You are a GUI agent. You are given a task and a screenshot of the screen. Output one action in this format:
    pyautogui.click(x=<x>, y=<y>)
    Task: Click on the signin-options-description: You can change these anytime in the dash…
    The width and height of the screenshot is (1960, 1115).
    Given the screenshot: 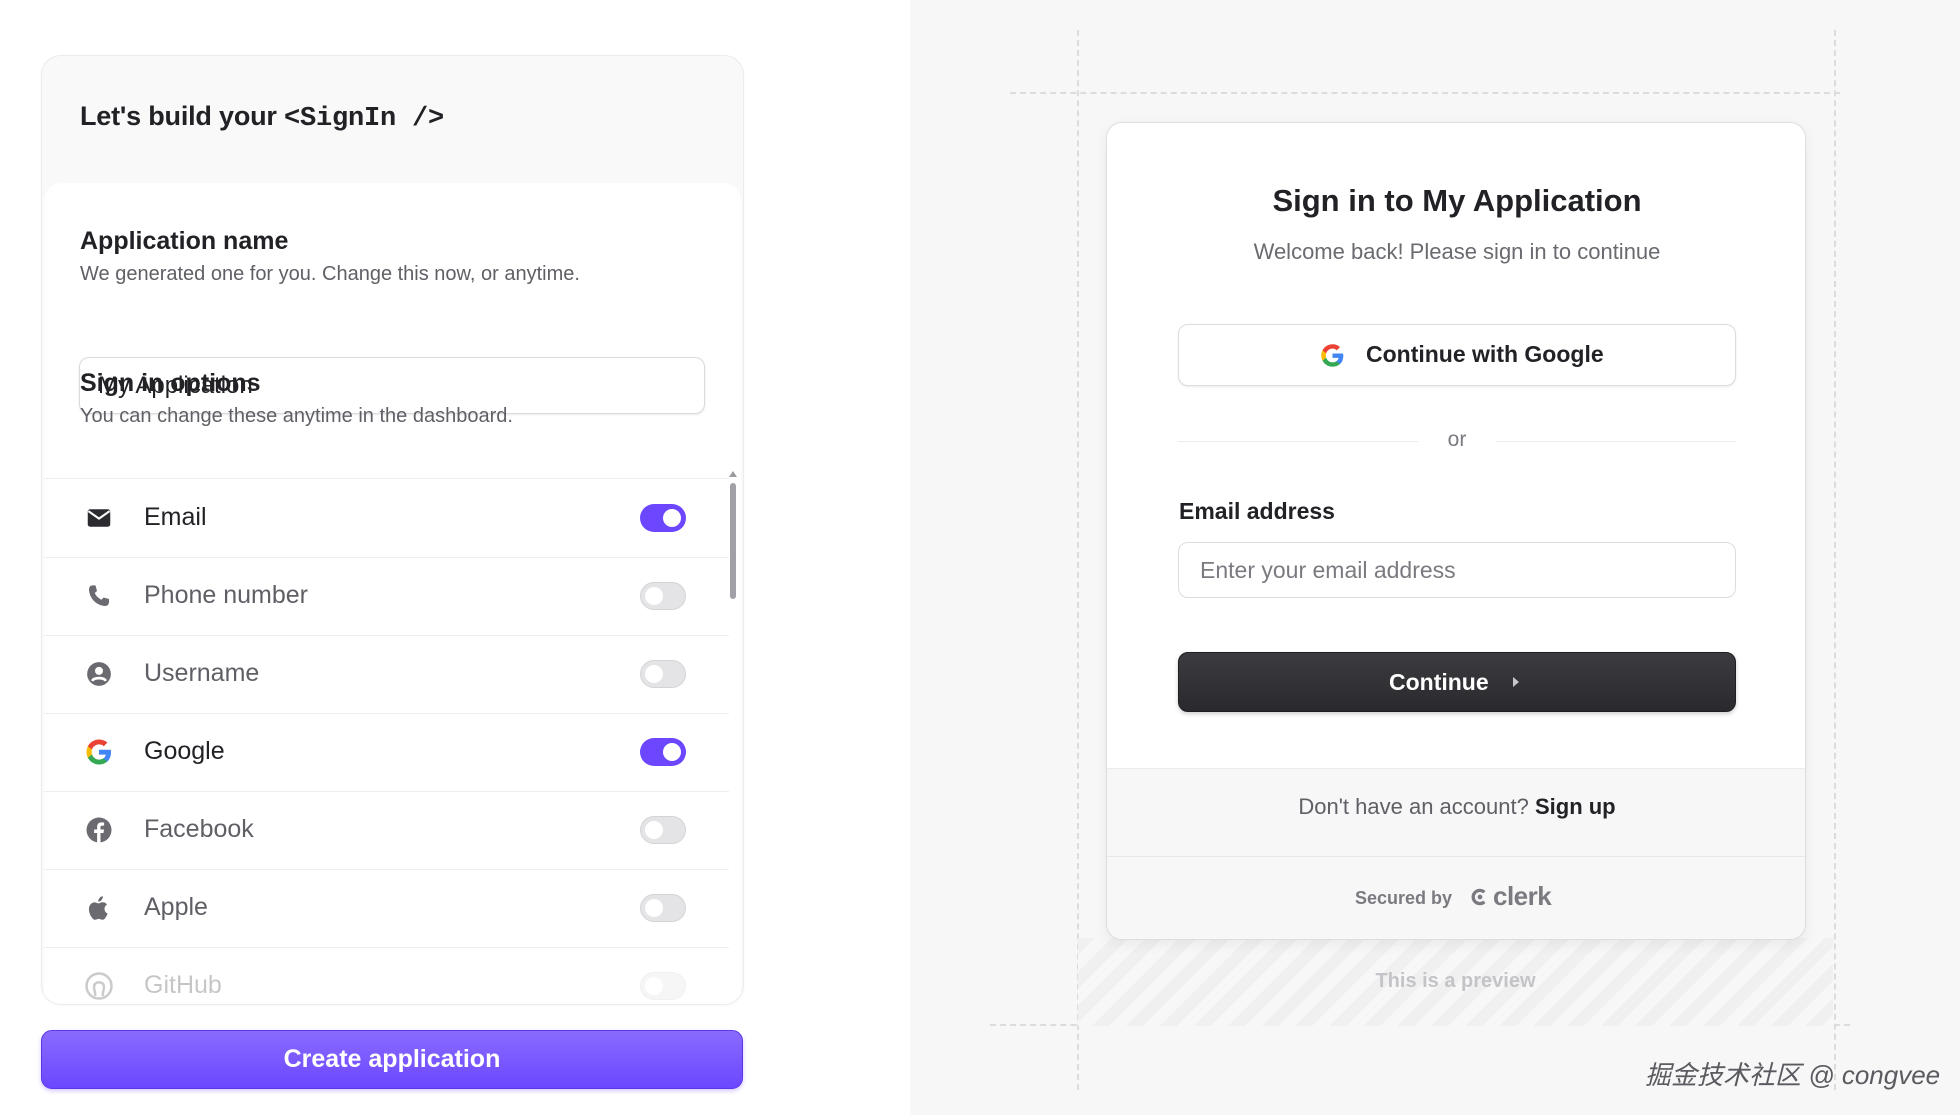 What is the action you would take?
    pyautogui.click(x=296, y=416)
    